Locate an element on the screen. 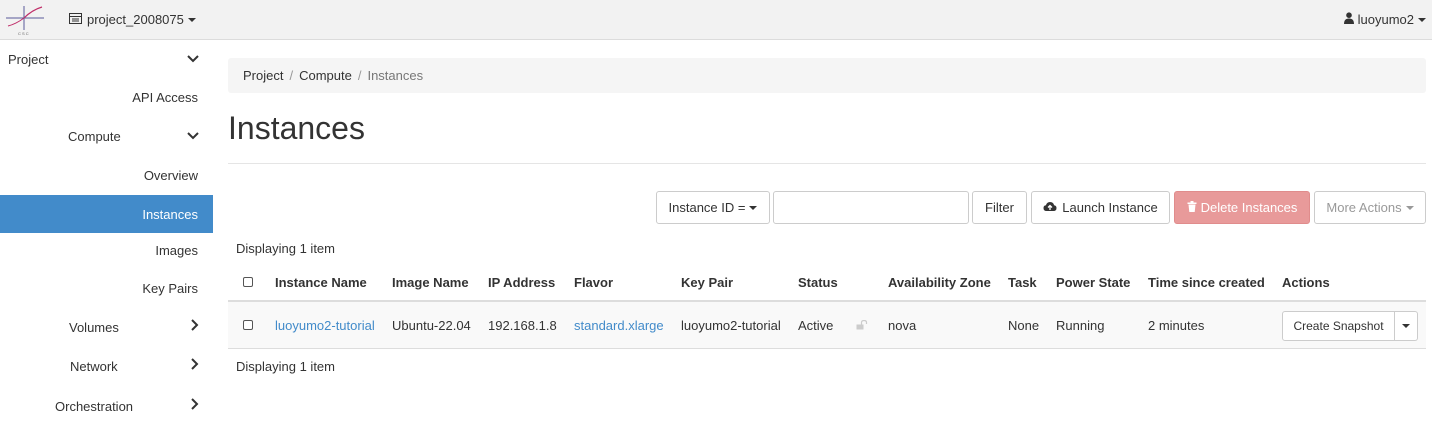 The image size is (1432, 432). user-name: luoyumo2 is located at coordinates (1385, 19).